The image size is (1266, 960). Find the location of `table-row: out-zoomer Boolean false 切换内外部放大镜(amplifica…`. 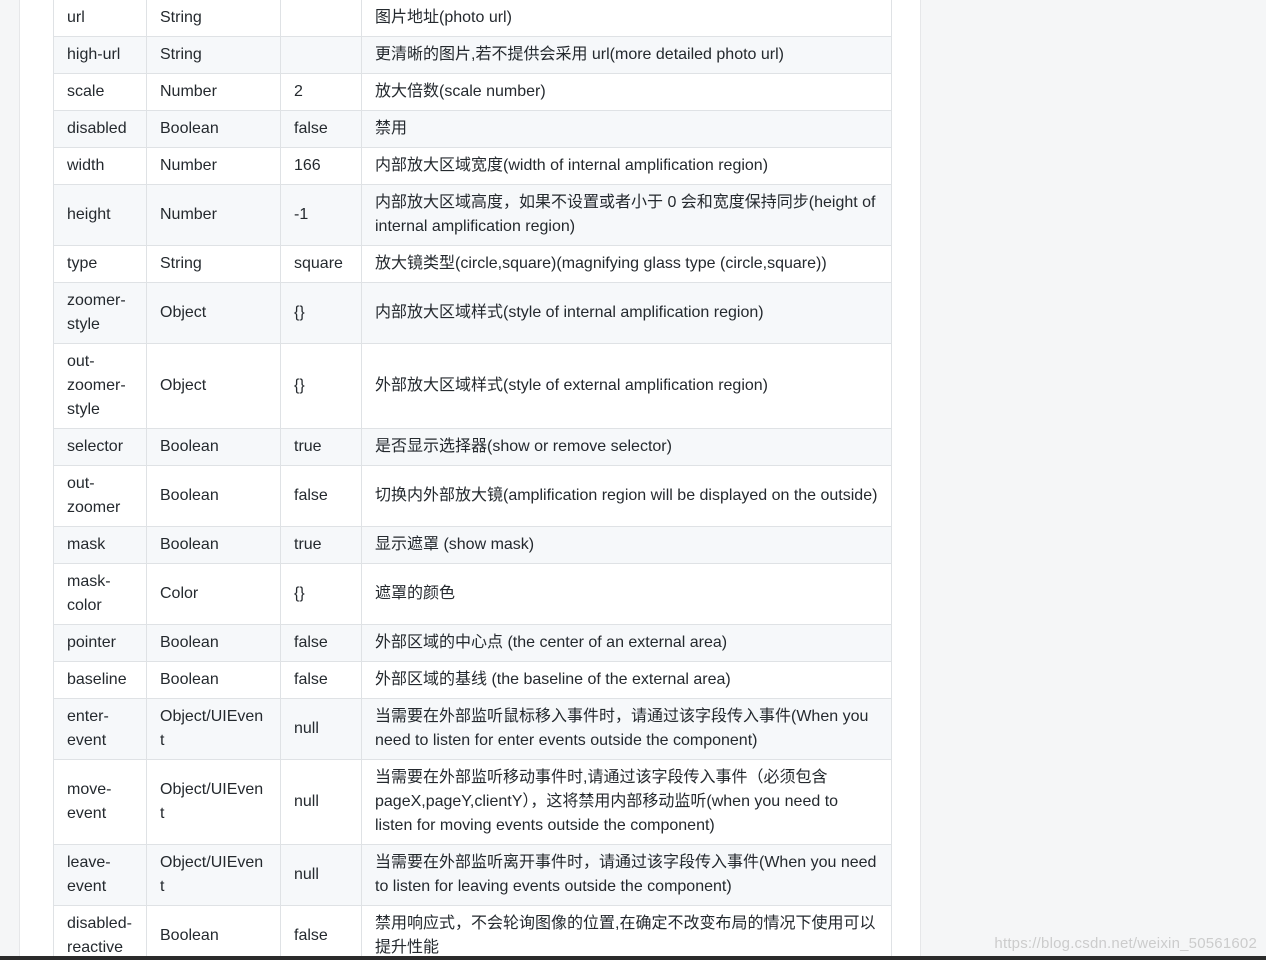

table-row: out-zoomer Boolean false 切换内外部放大镜(amplifica… is located at coordinates (472, 496).